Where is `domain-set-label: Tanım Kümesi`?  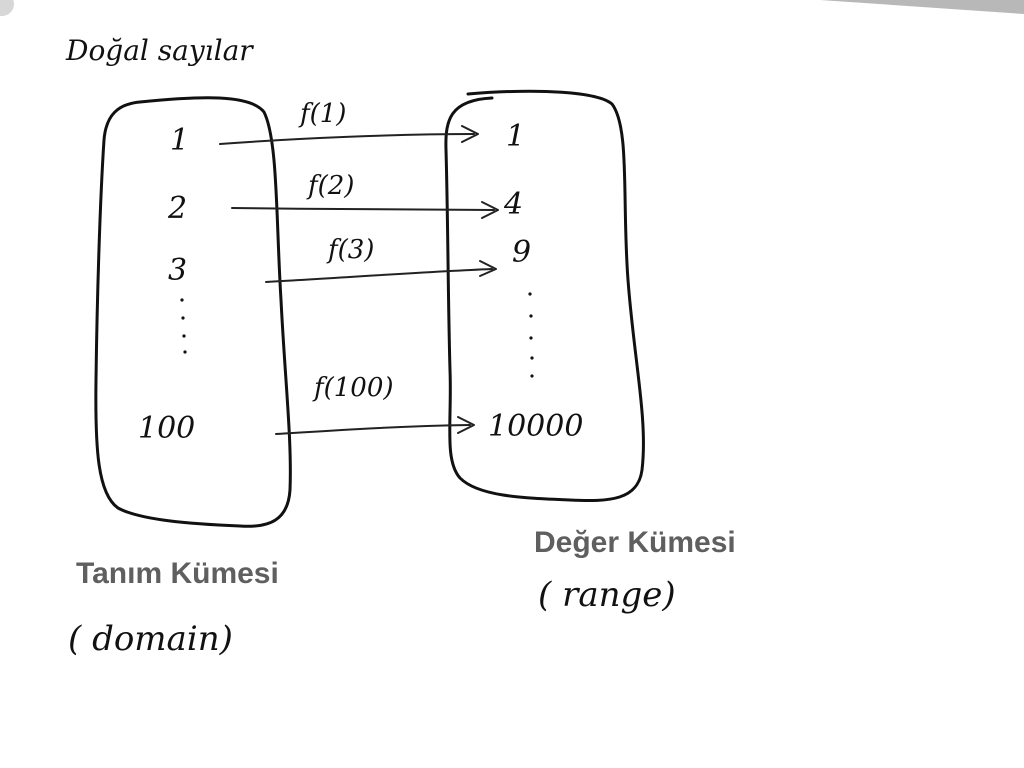
domain-set-label: Tanım Kümesi is located at coordinates (177, 573).